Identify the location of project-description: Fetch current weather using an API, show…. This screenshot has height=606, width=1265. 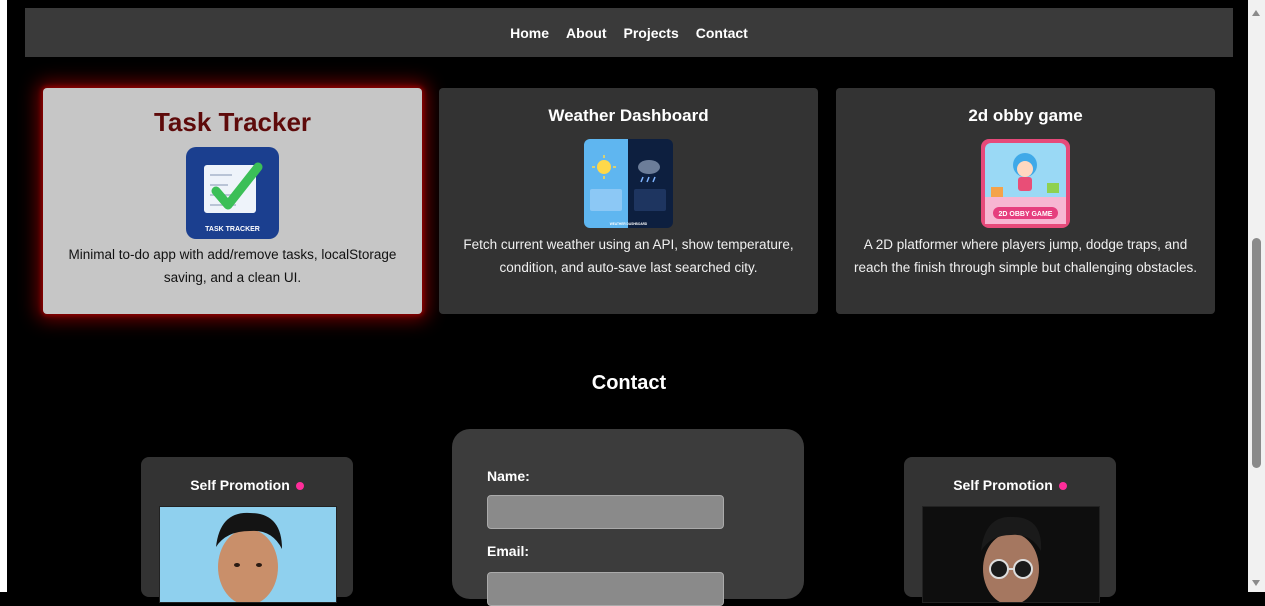
(628, 256).